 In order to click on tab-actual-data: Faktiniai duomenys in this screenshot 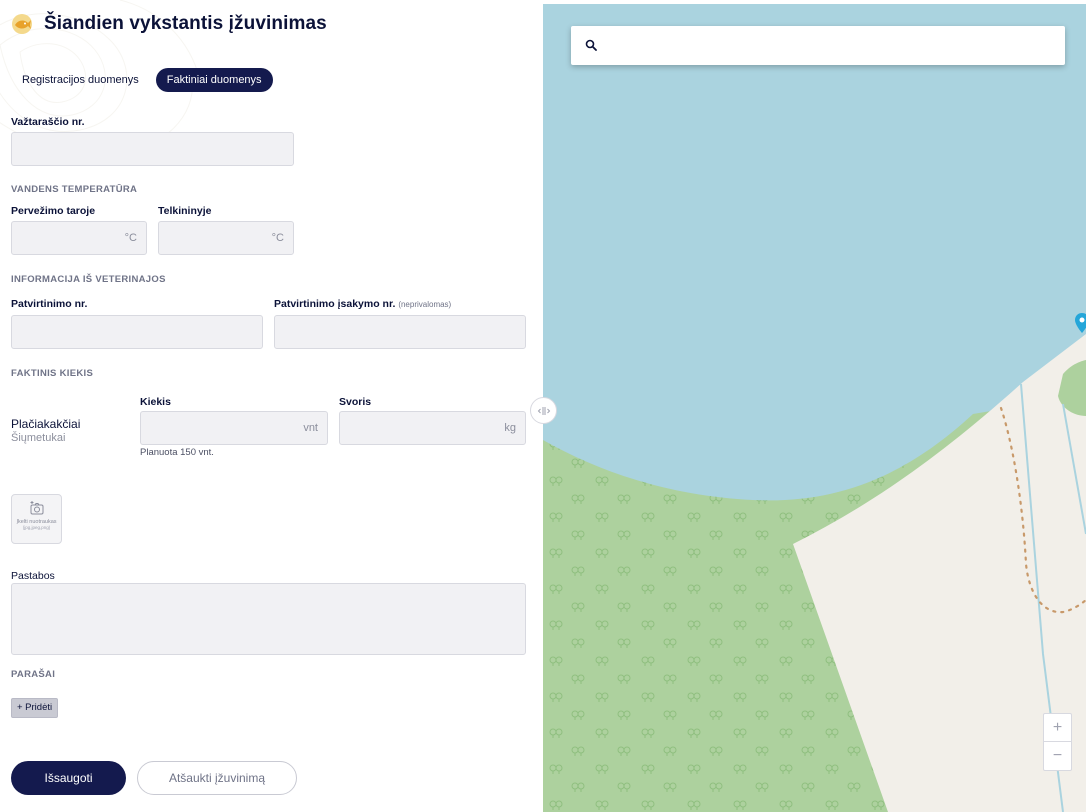, I will do `click(214, 80)`.